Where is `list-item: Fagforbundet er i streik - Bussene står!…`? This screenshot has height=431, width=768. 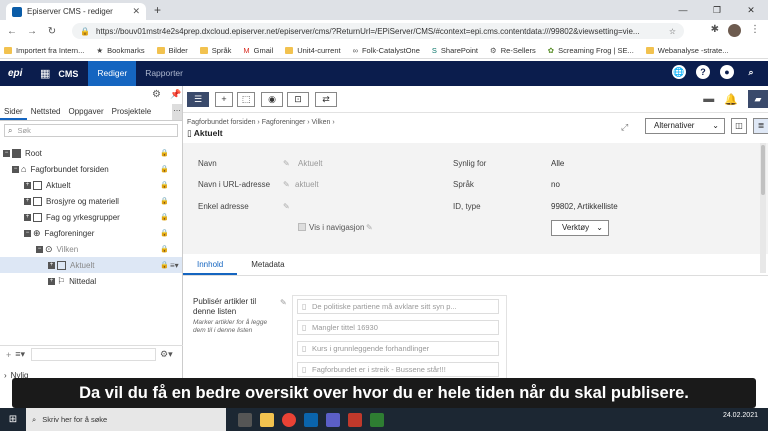 list-item: Fagforbundet er i streik - Bussene står!… is located at coordinates (398, 369).